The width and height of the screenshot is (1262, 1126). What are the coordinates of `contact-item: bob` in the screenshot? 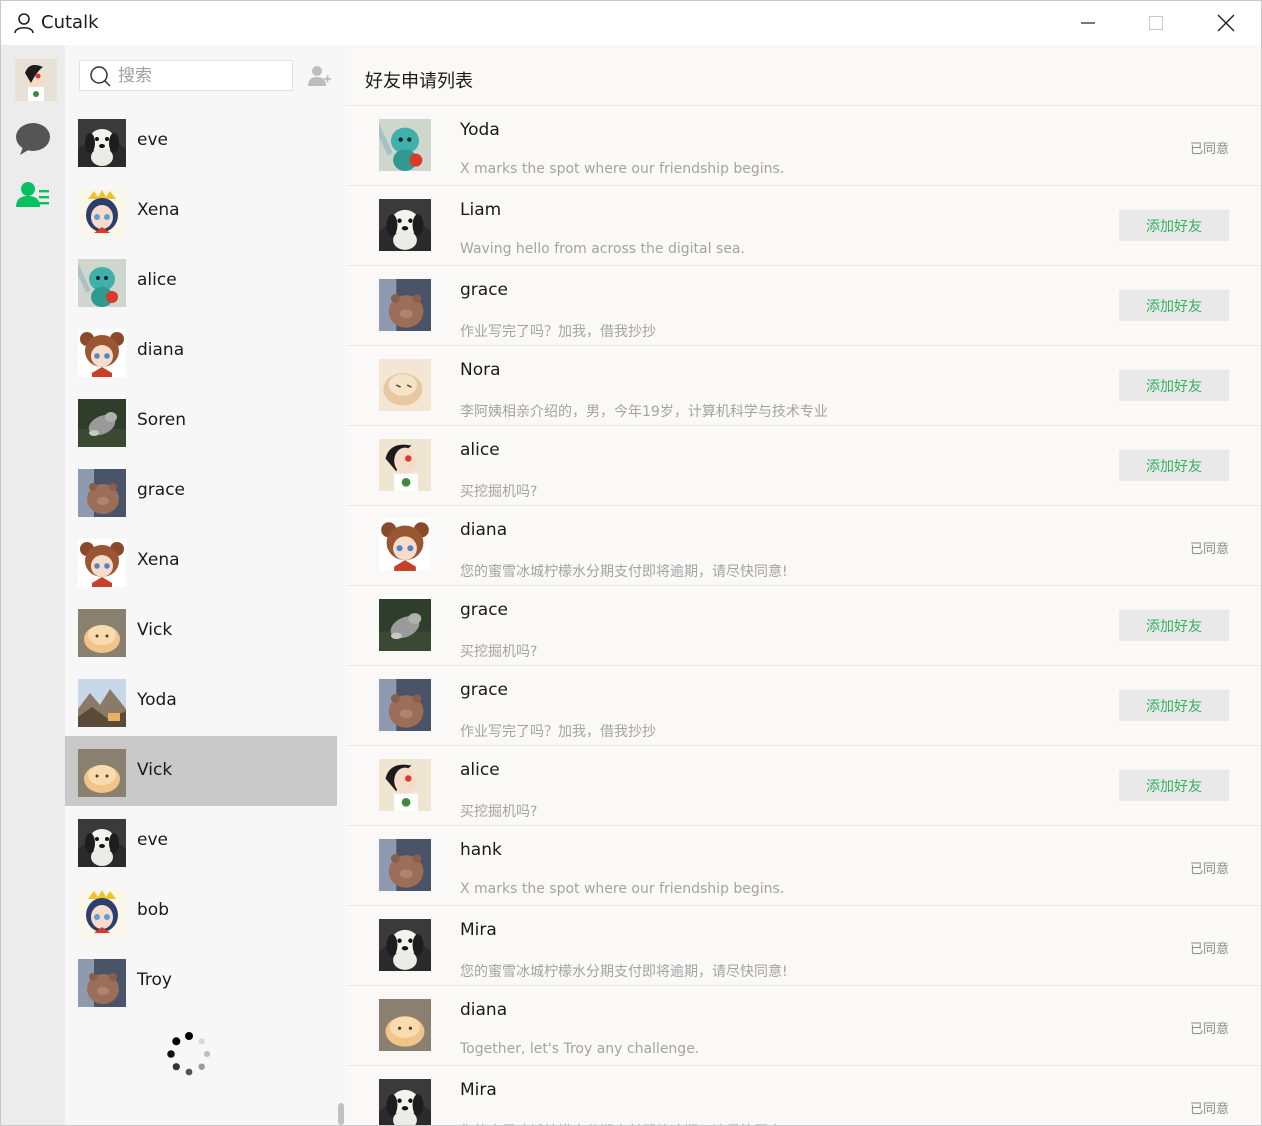 It's located at (201, 911).